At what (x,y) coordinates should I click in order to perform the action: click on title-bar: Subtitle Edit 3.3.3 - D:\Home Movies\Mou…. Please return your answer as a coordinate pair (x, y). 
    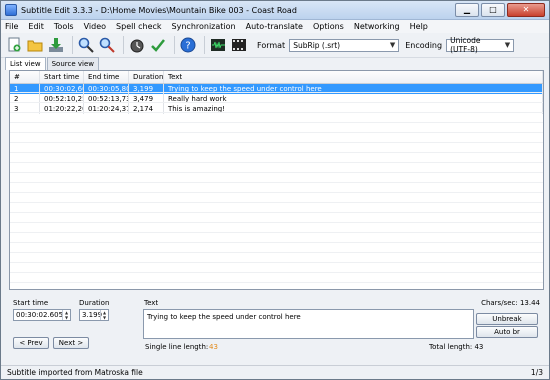
    Looking at the image, I should click on (275, 10).